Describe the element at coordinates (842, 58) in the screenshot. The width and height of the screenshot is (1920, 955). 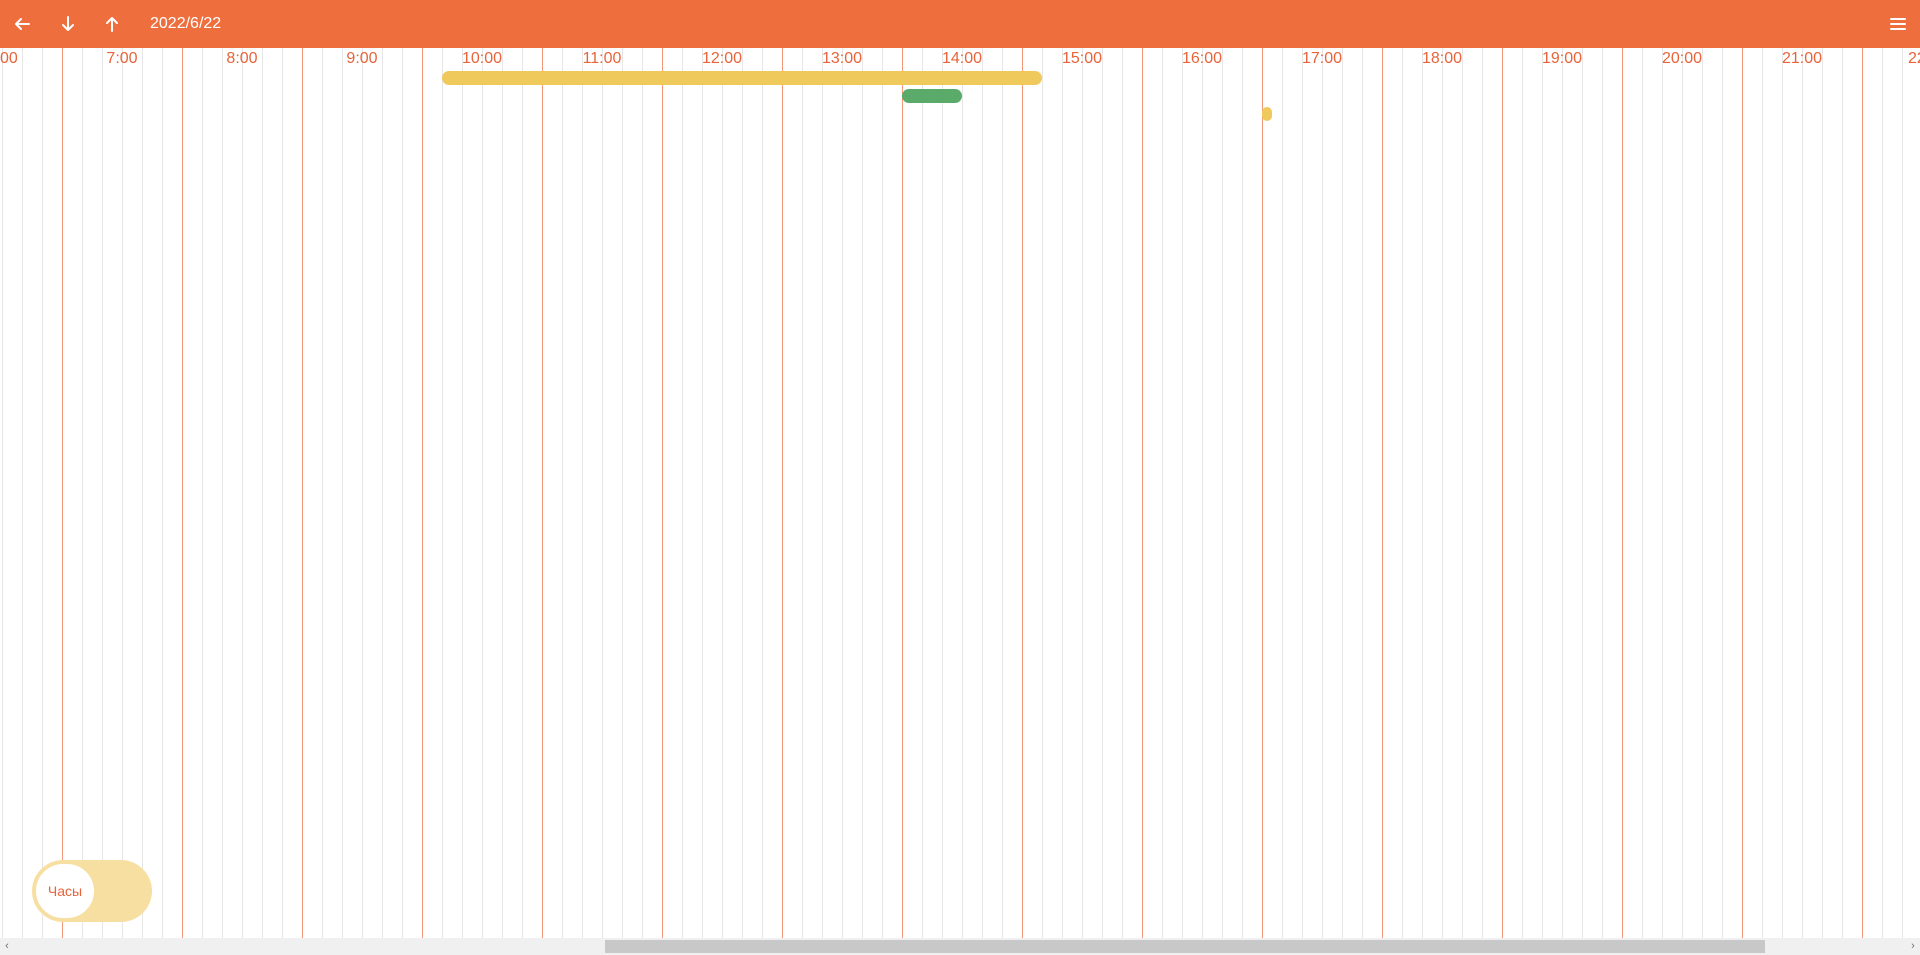
I see `hour-label: 13:00` at that location.